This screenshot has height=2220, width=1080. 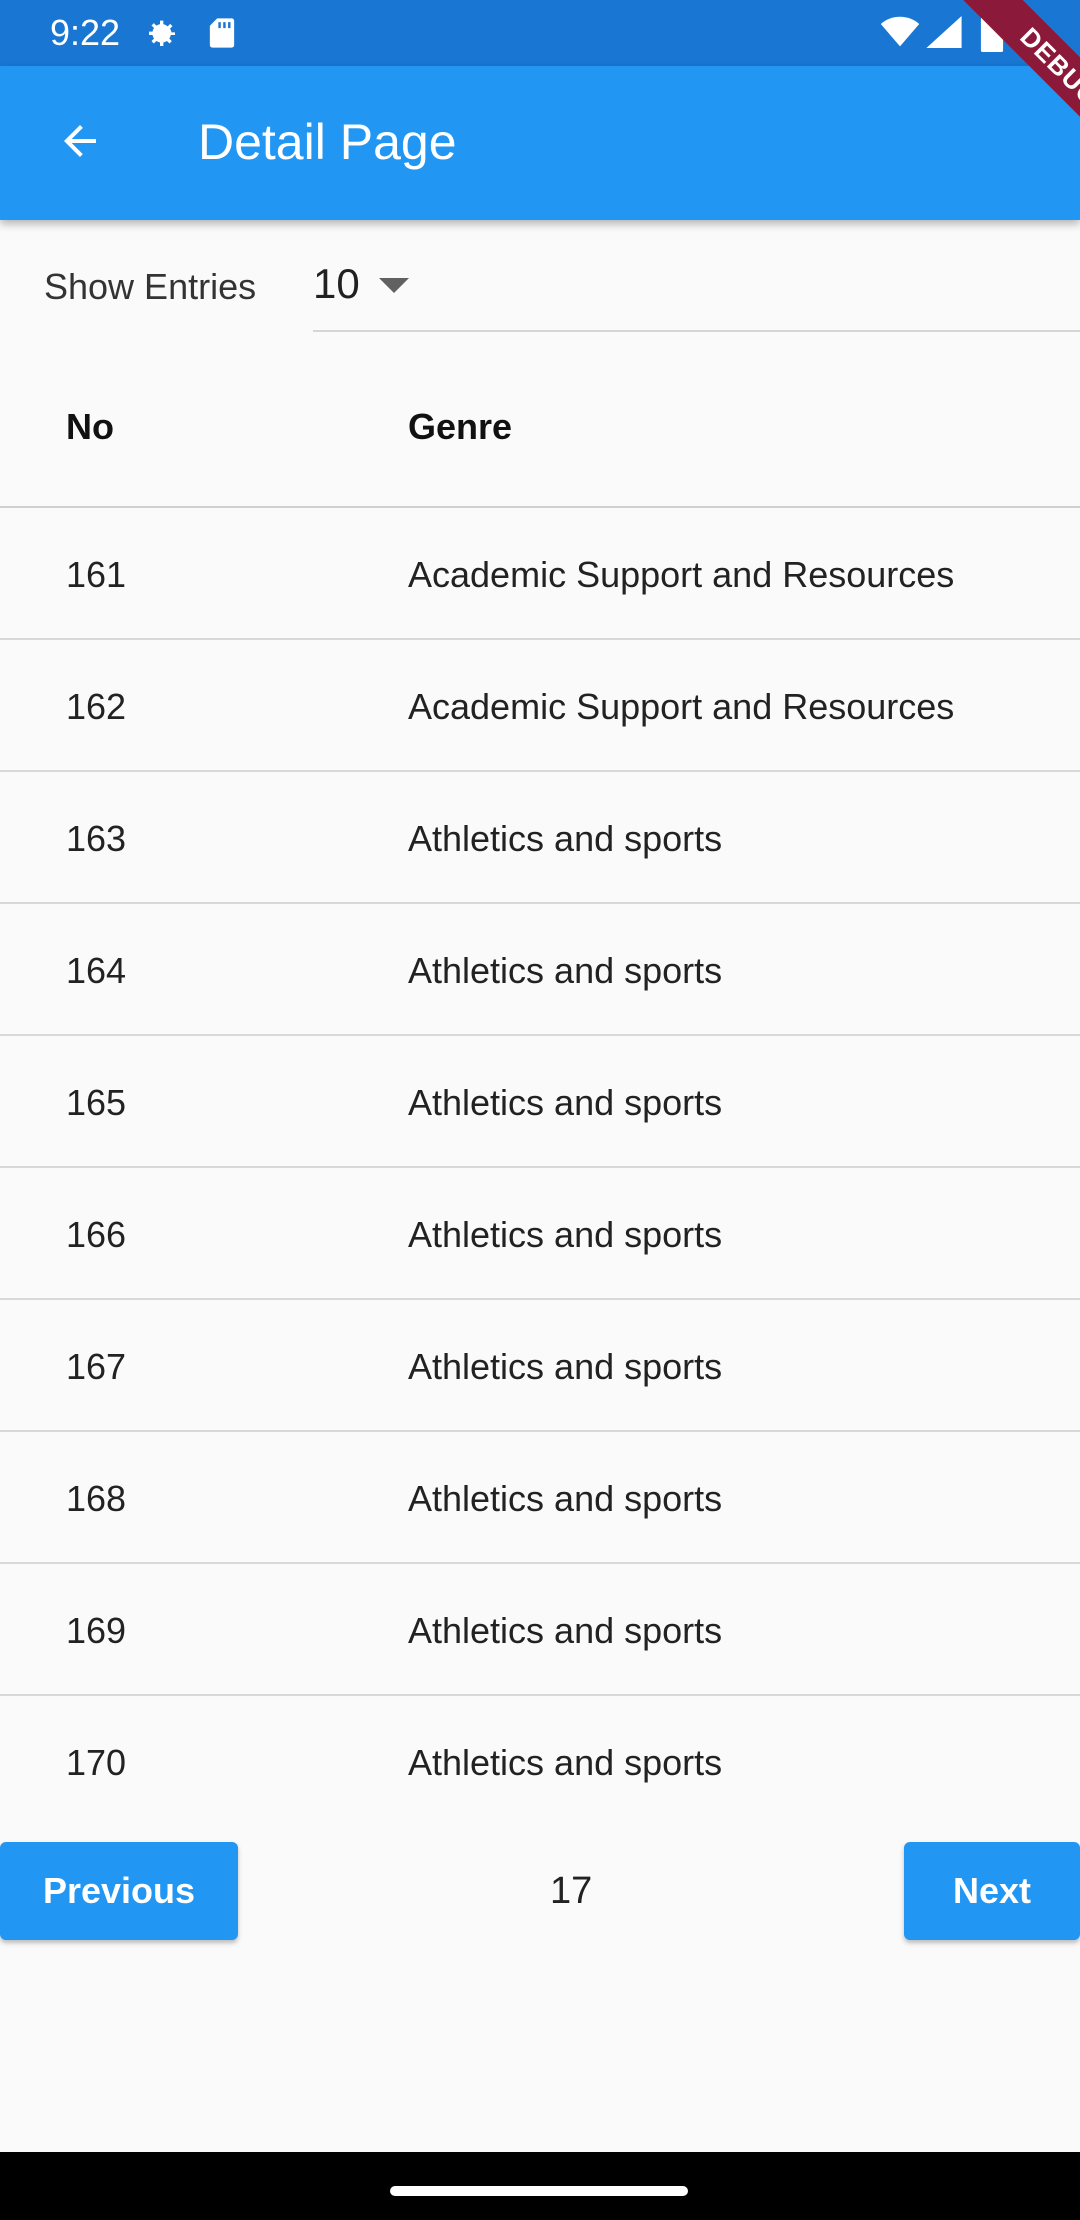 What do you see at coordinates (992, 1891) in the screenshot?
I see `next-button: Next` at bounding box center [992, 1891].